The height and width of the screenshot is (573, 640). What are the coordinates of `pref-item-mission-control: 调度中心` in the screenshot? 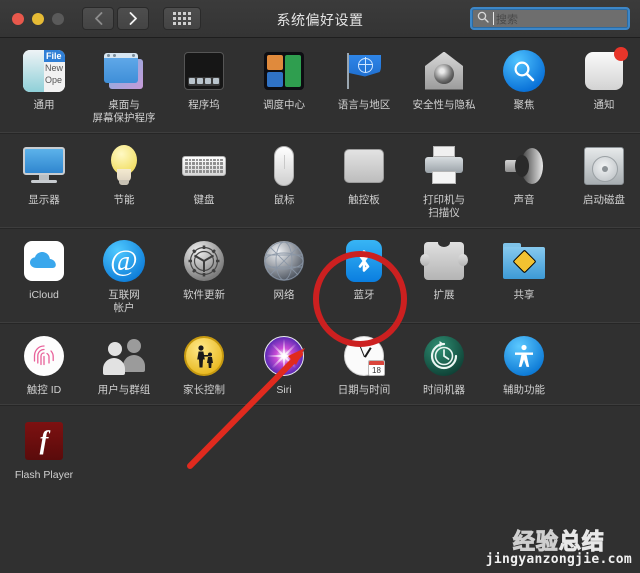 It's located at (284, 86).